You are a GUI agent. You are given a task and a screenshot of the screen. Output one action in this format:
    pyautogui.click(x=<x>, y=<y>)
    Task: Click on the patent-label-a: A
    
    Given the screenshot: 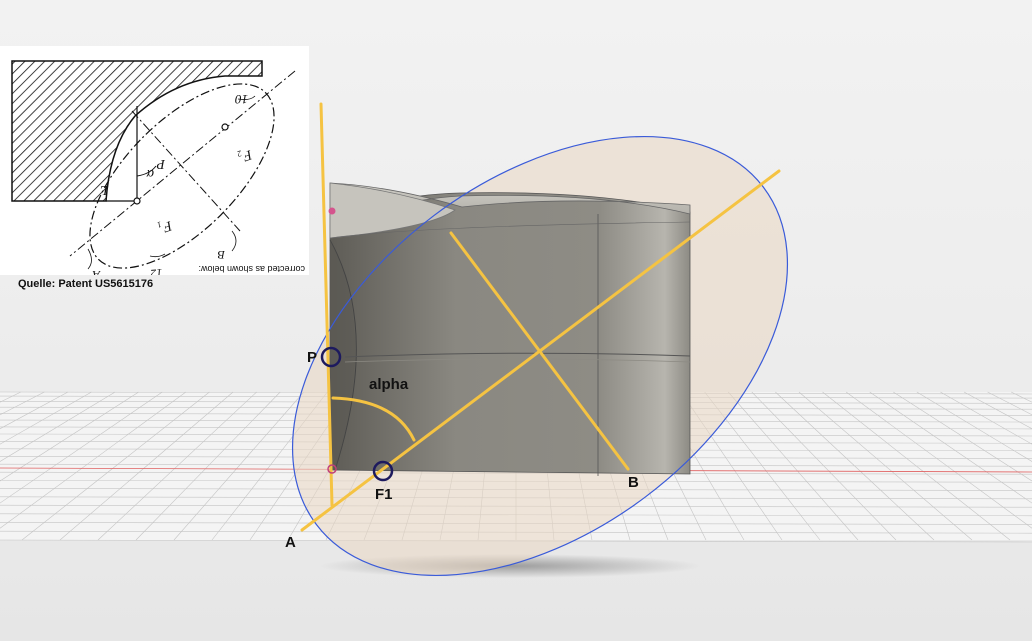 What is the action you would take?
    pyautogui.click(x=96, y=271)
    